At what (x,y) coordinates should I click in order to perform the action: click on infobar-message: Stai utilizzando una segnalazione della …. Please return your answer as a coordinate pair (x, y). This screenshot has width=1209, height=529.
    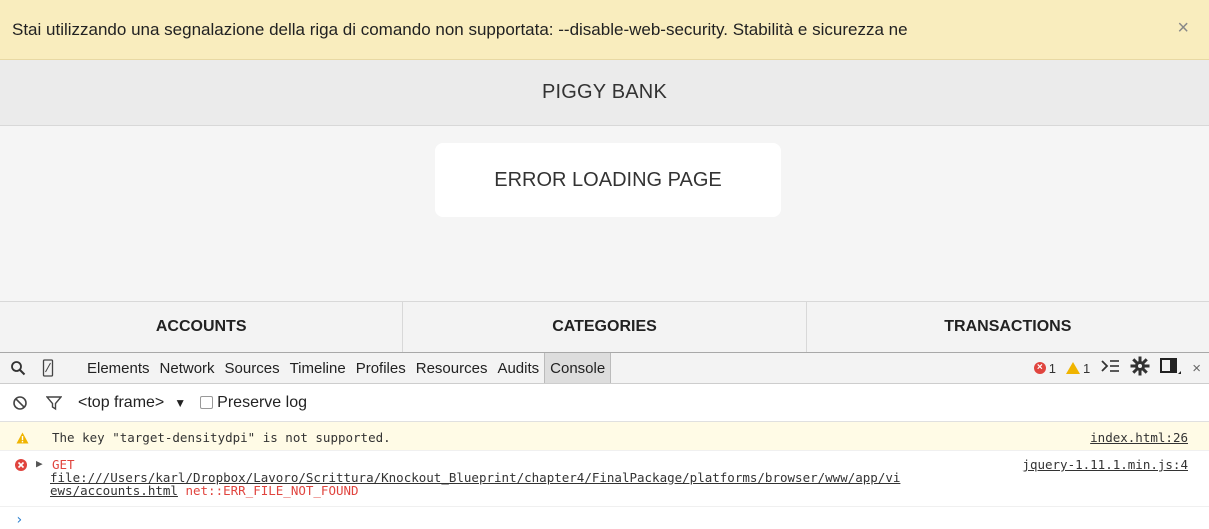
    Looking at the image, I should click on (460, 29).